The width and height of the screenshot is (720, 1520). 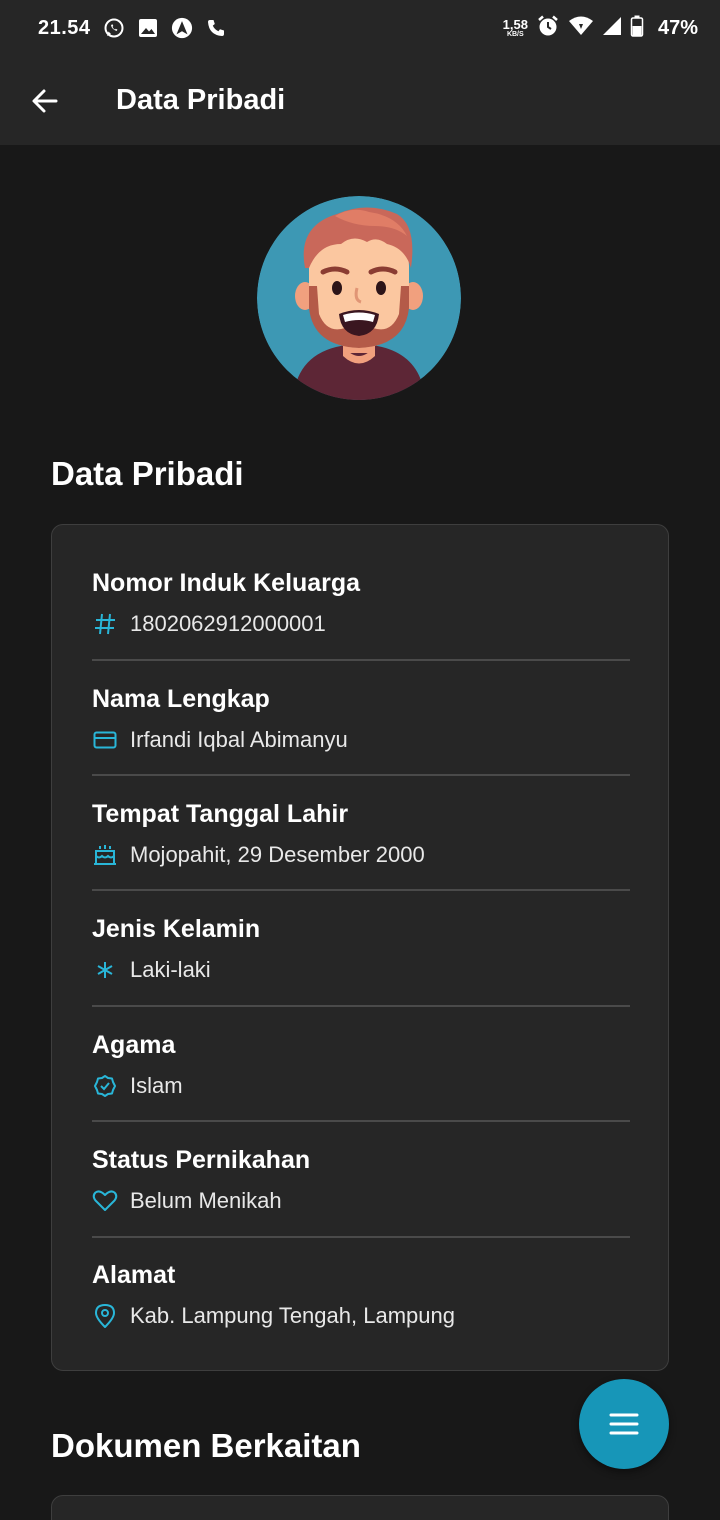 I want to click on field-value-row: Irfandi Iqbal Abimanyu, so click(x=220, y=740).